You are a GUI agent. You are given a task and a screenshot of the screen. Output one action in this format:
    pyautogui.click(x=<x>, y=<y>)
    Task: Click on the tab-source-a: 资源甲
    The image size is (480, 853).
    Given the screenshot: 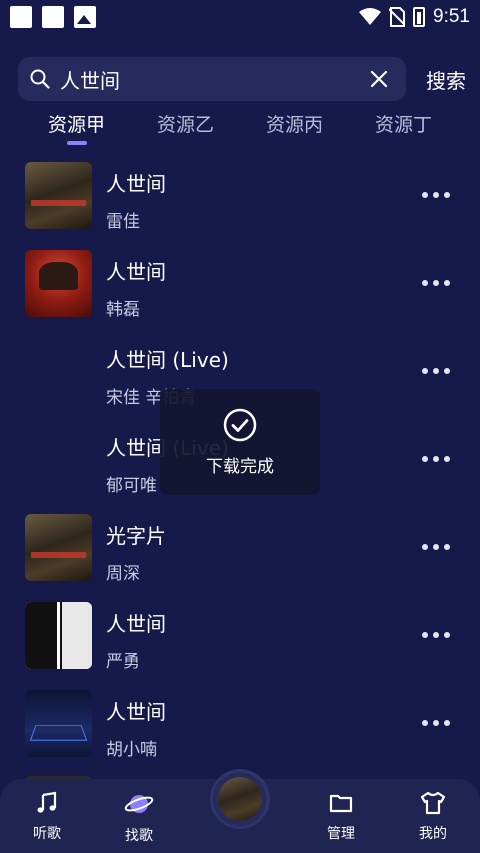 What is the action you would take?
    pyautogui.click(x=77, y=127)
    